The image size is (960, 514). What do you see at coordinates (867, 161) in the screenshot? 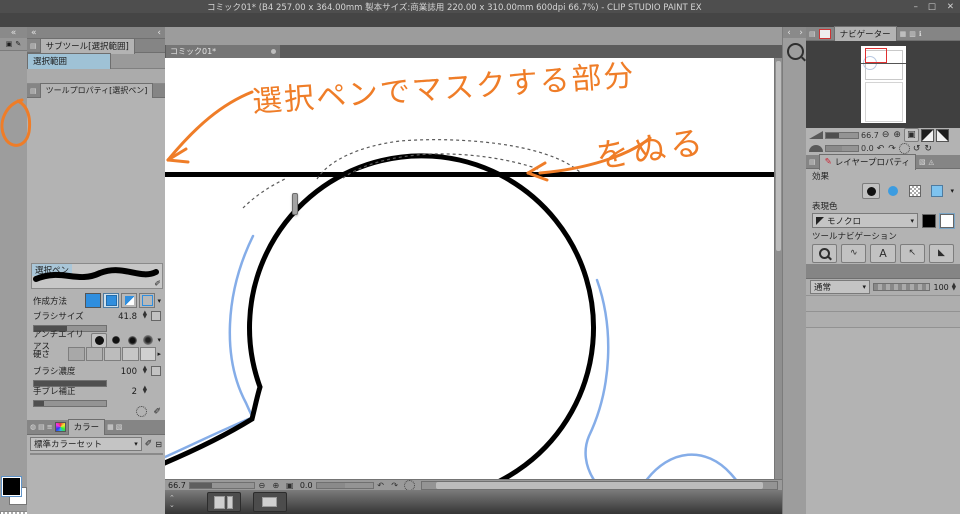
I see `layer-property-tab: ✎ レイヤープロパティ` at bounding box center [867, 161].